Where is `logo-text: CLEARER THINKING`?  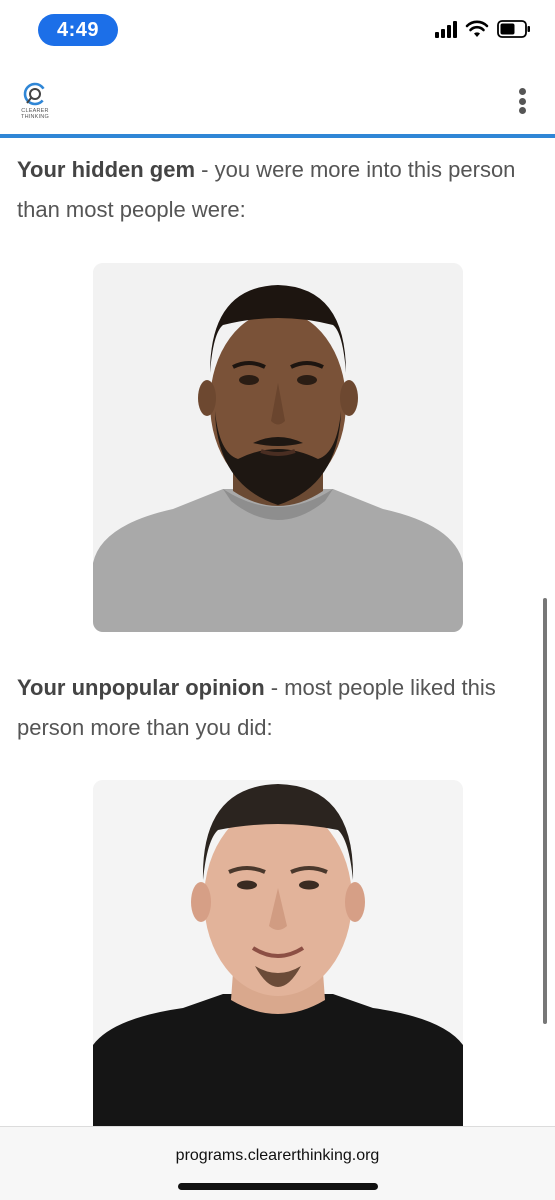
logo-text: CLEARER THINKING is located at coordinates (35, 114).